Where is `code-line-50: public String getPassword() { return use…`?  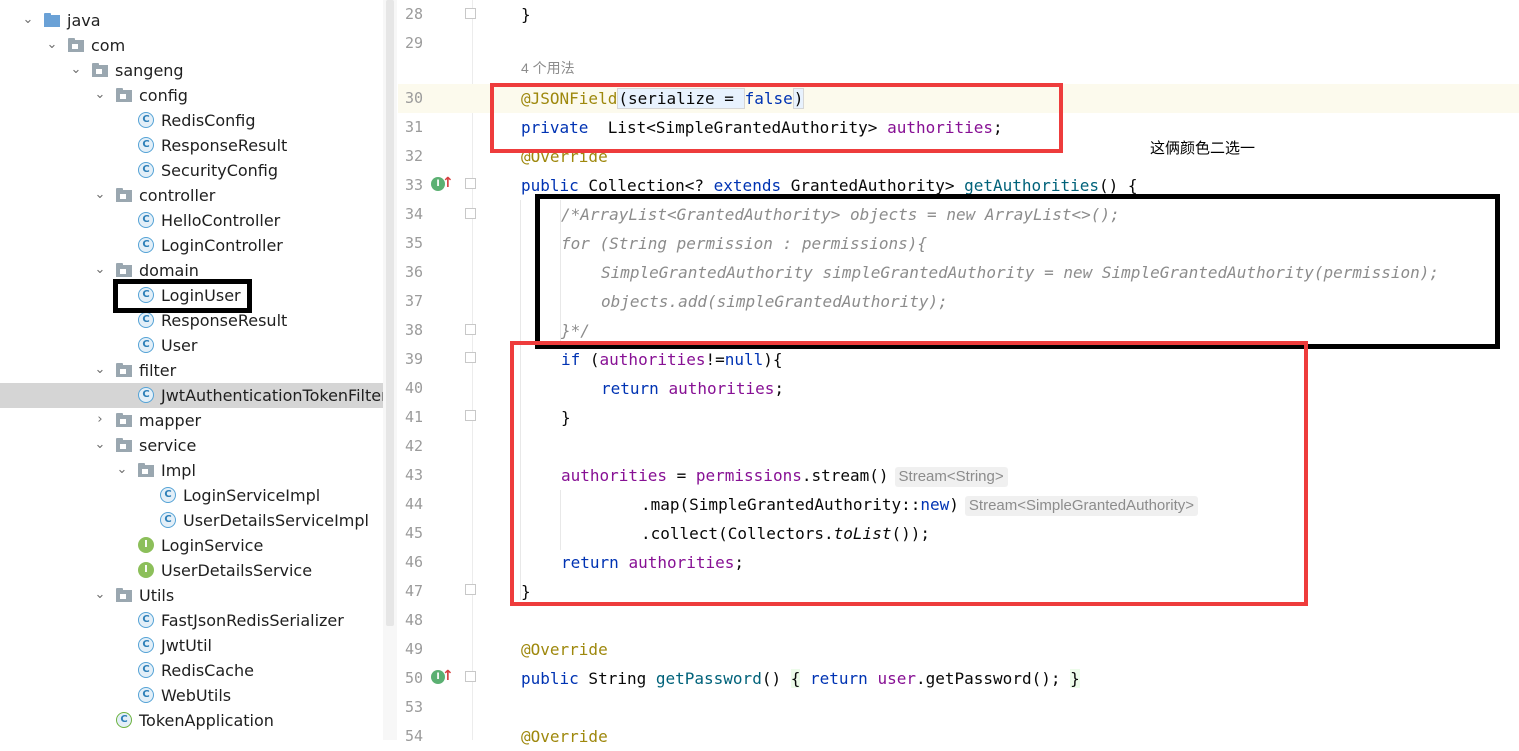 code-line-50: public String getPassword() { return use… is located at coordinates (800, 678).